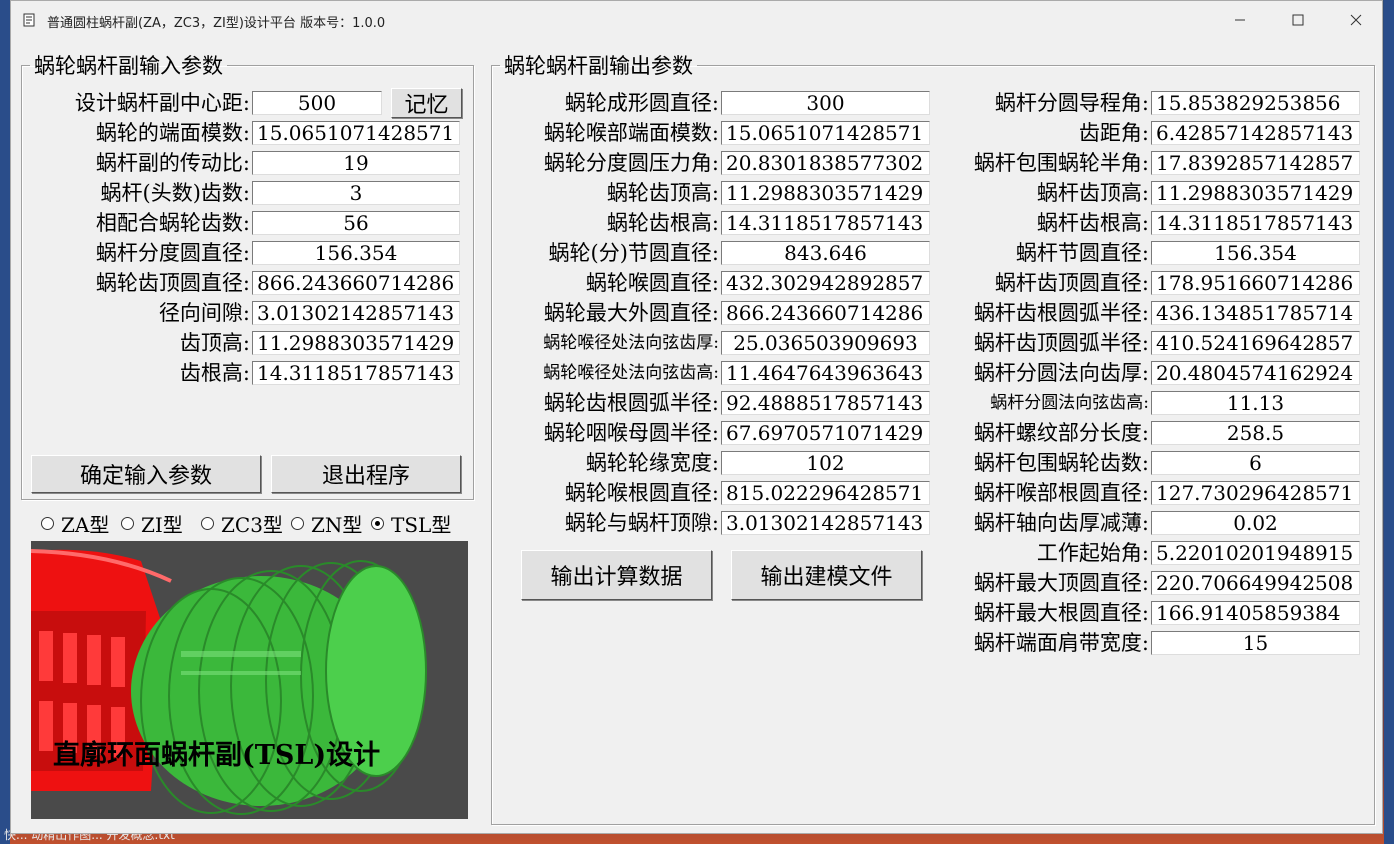  What do you see at coordinates (1255, 463) in the screenshot?
I see `output-right-field-12: 6` at bounding box center [1255, 463].